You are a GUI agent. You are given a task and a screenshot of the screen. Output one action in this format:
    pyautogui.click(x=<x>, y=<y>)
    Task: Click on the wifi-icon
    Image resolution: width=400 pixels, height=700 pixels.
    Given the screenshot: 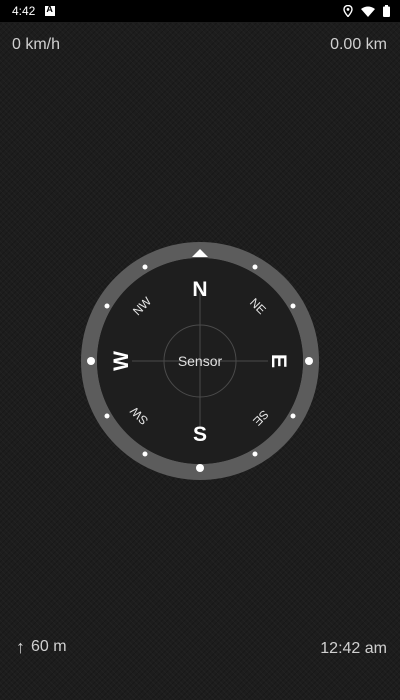 What is the action you would take?
    pyautogui.click(x=368, y=11)
    